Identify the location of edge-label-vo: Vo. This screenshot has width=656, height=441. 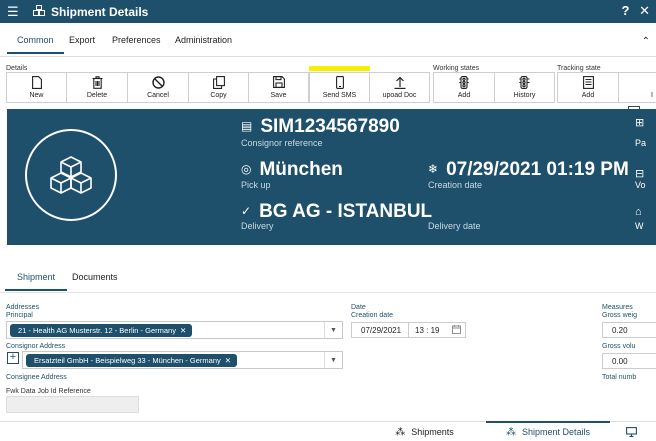
(640, 185).